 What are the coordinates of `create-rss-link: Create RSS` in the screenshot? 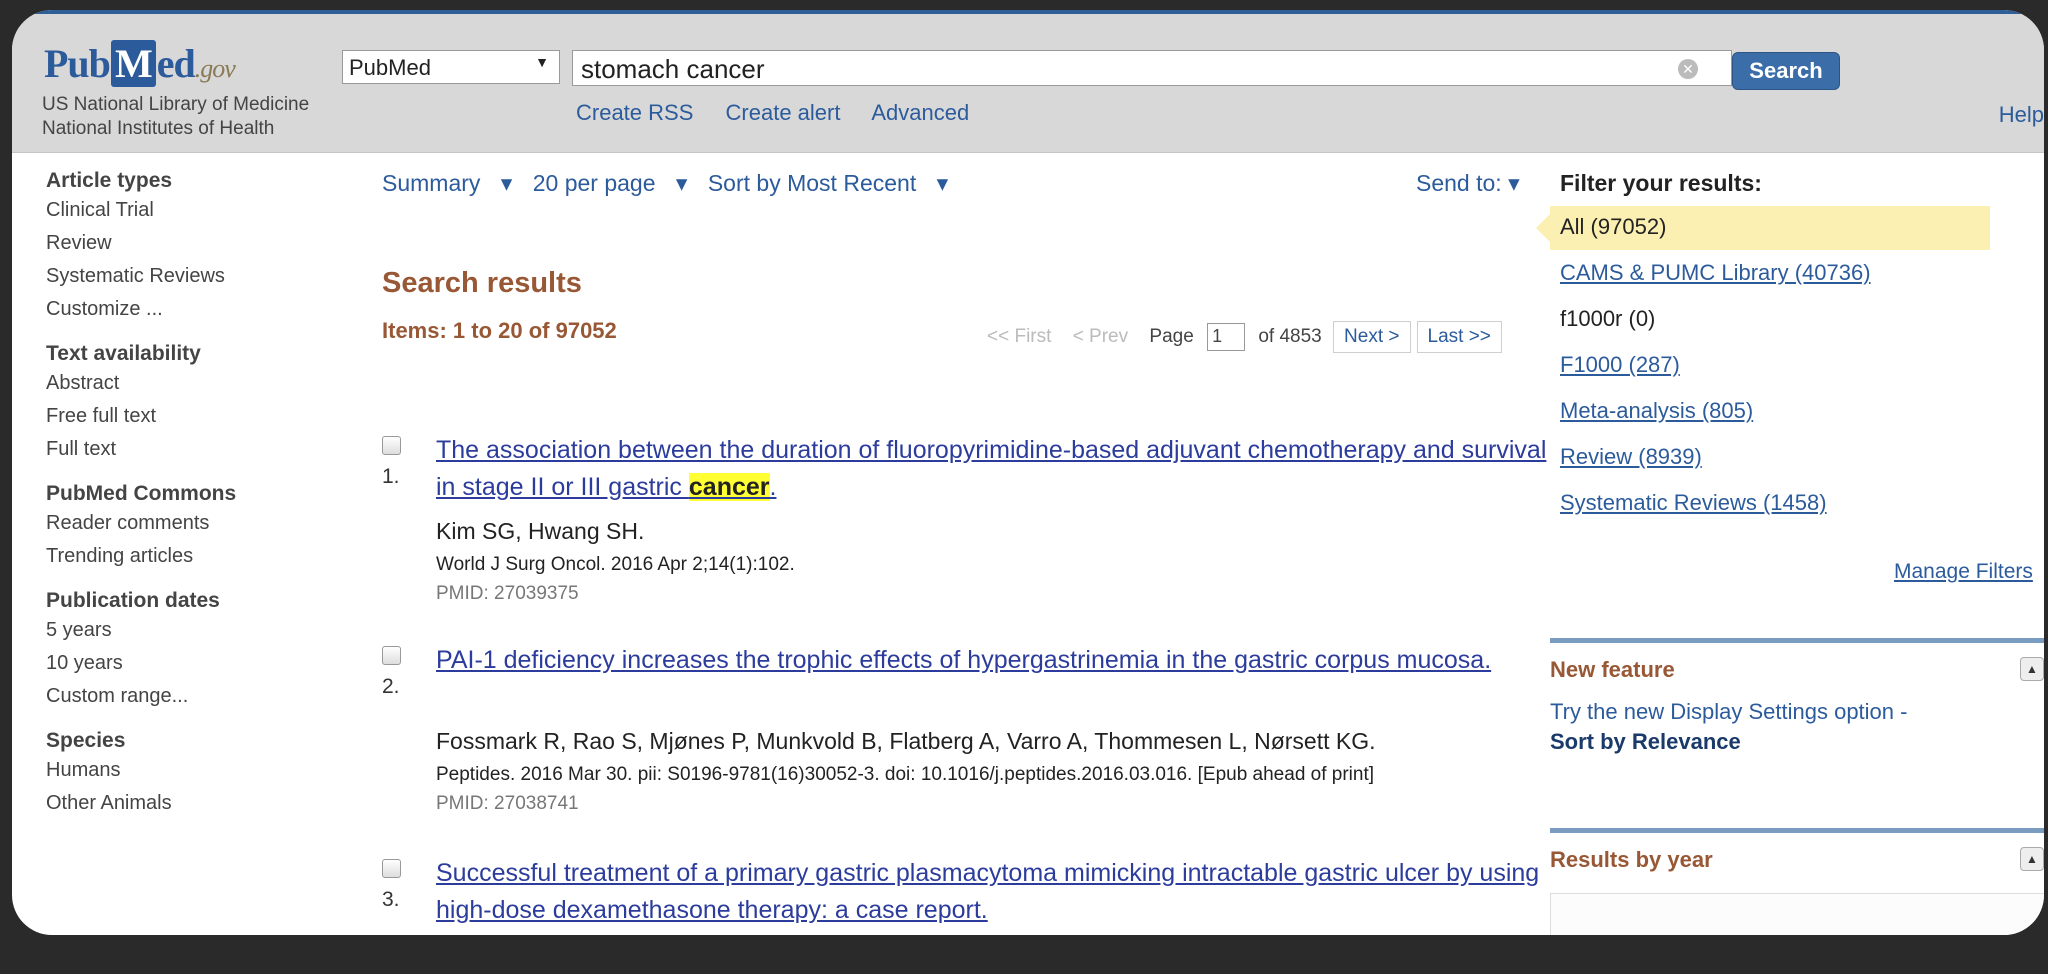 It's located at (634, 112).